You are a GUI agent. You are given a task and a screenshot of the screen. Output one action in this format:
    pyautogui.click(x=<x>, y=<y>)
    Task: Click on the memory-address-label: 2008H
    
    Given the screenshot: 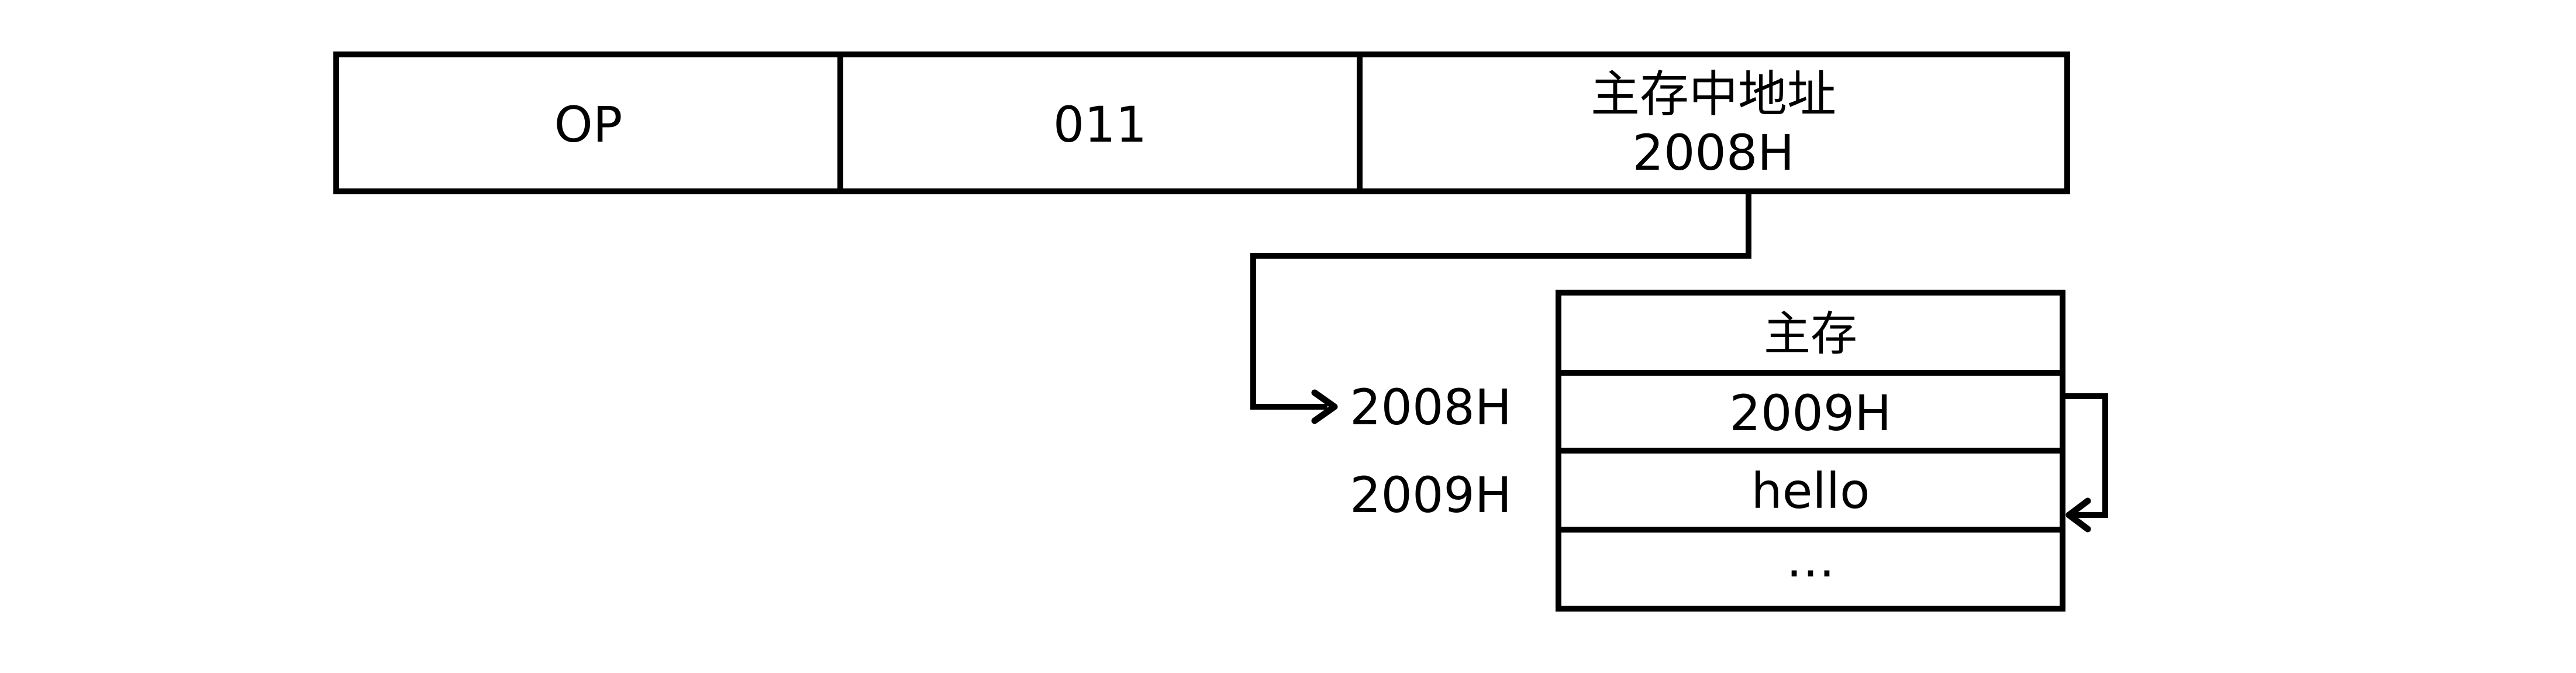 What is the action you would take?
    pyautogui.click(x=1431, y=407)
    